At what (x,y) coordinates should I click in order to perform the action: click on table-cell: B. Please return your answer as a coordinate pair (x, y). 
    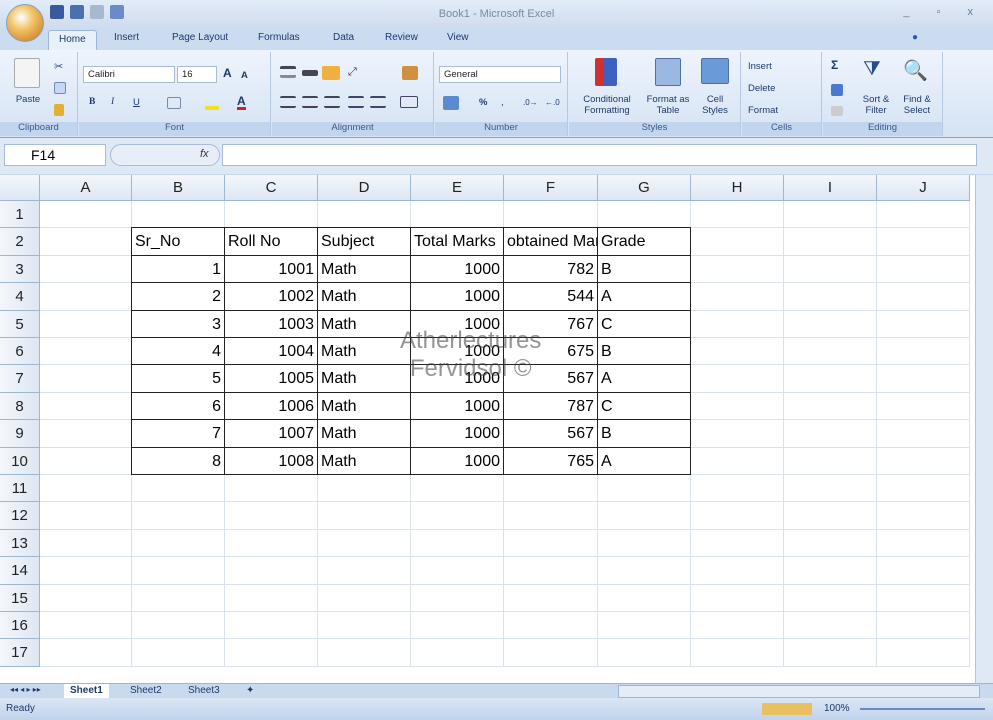
    Looking at the image, I should click on (644, 433).